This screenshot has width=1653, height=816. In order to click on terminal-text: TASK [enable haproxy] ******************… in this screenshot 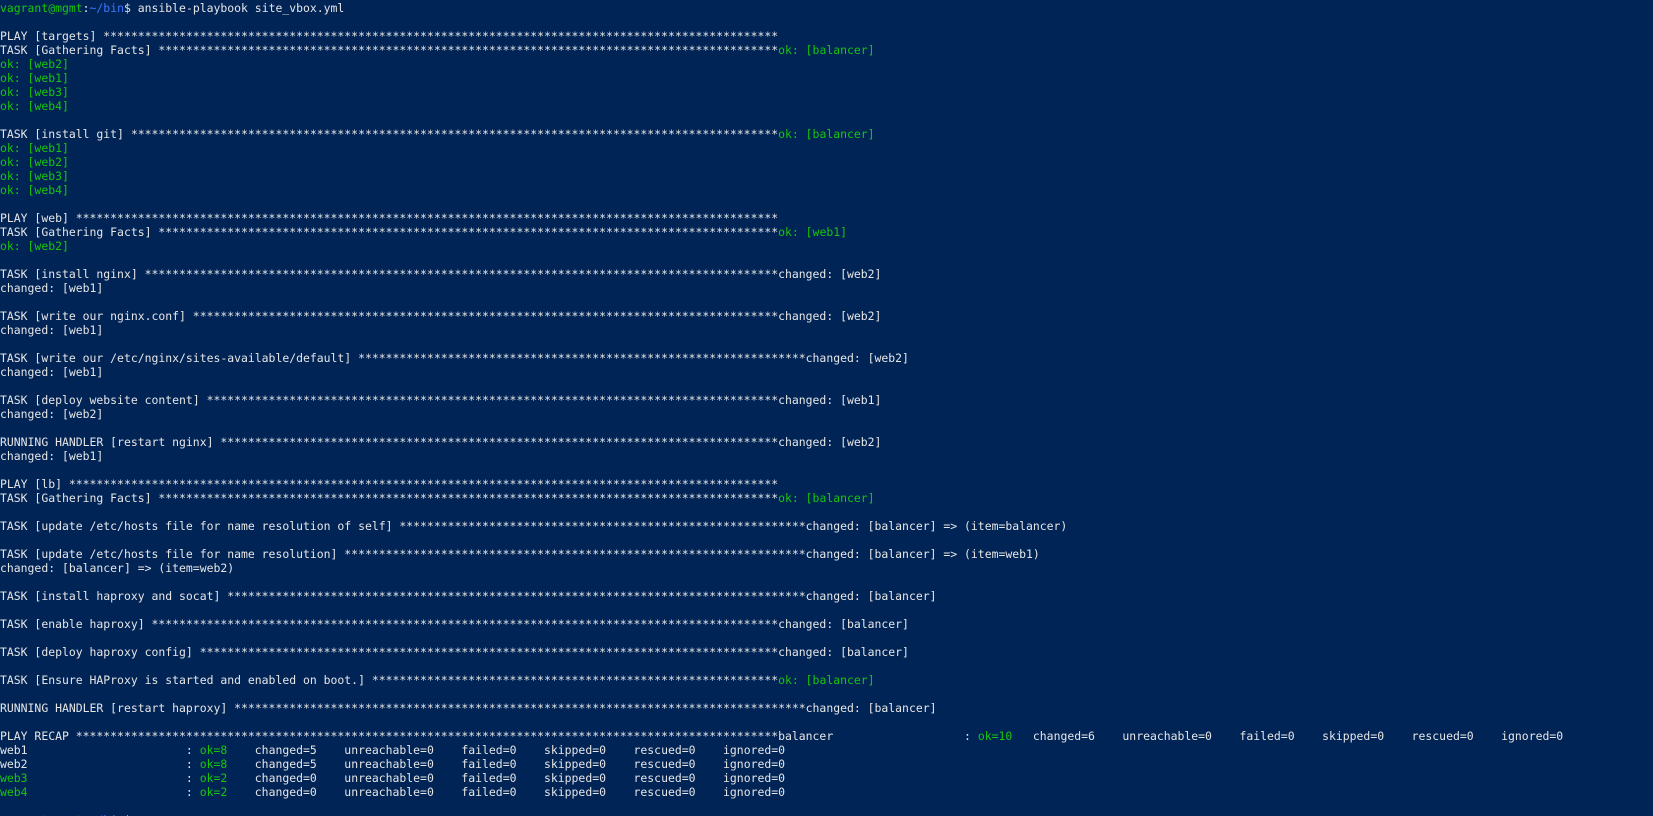, I will do `click(454, 624)`.